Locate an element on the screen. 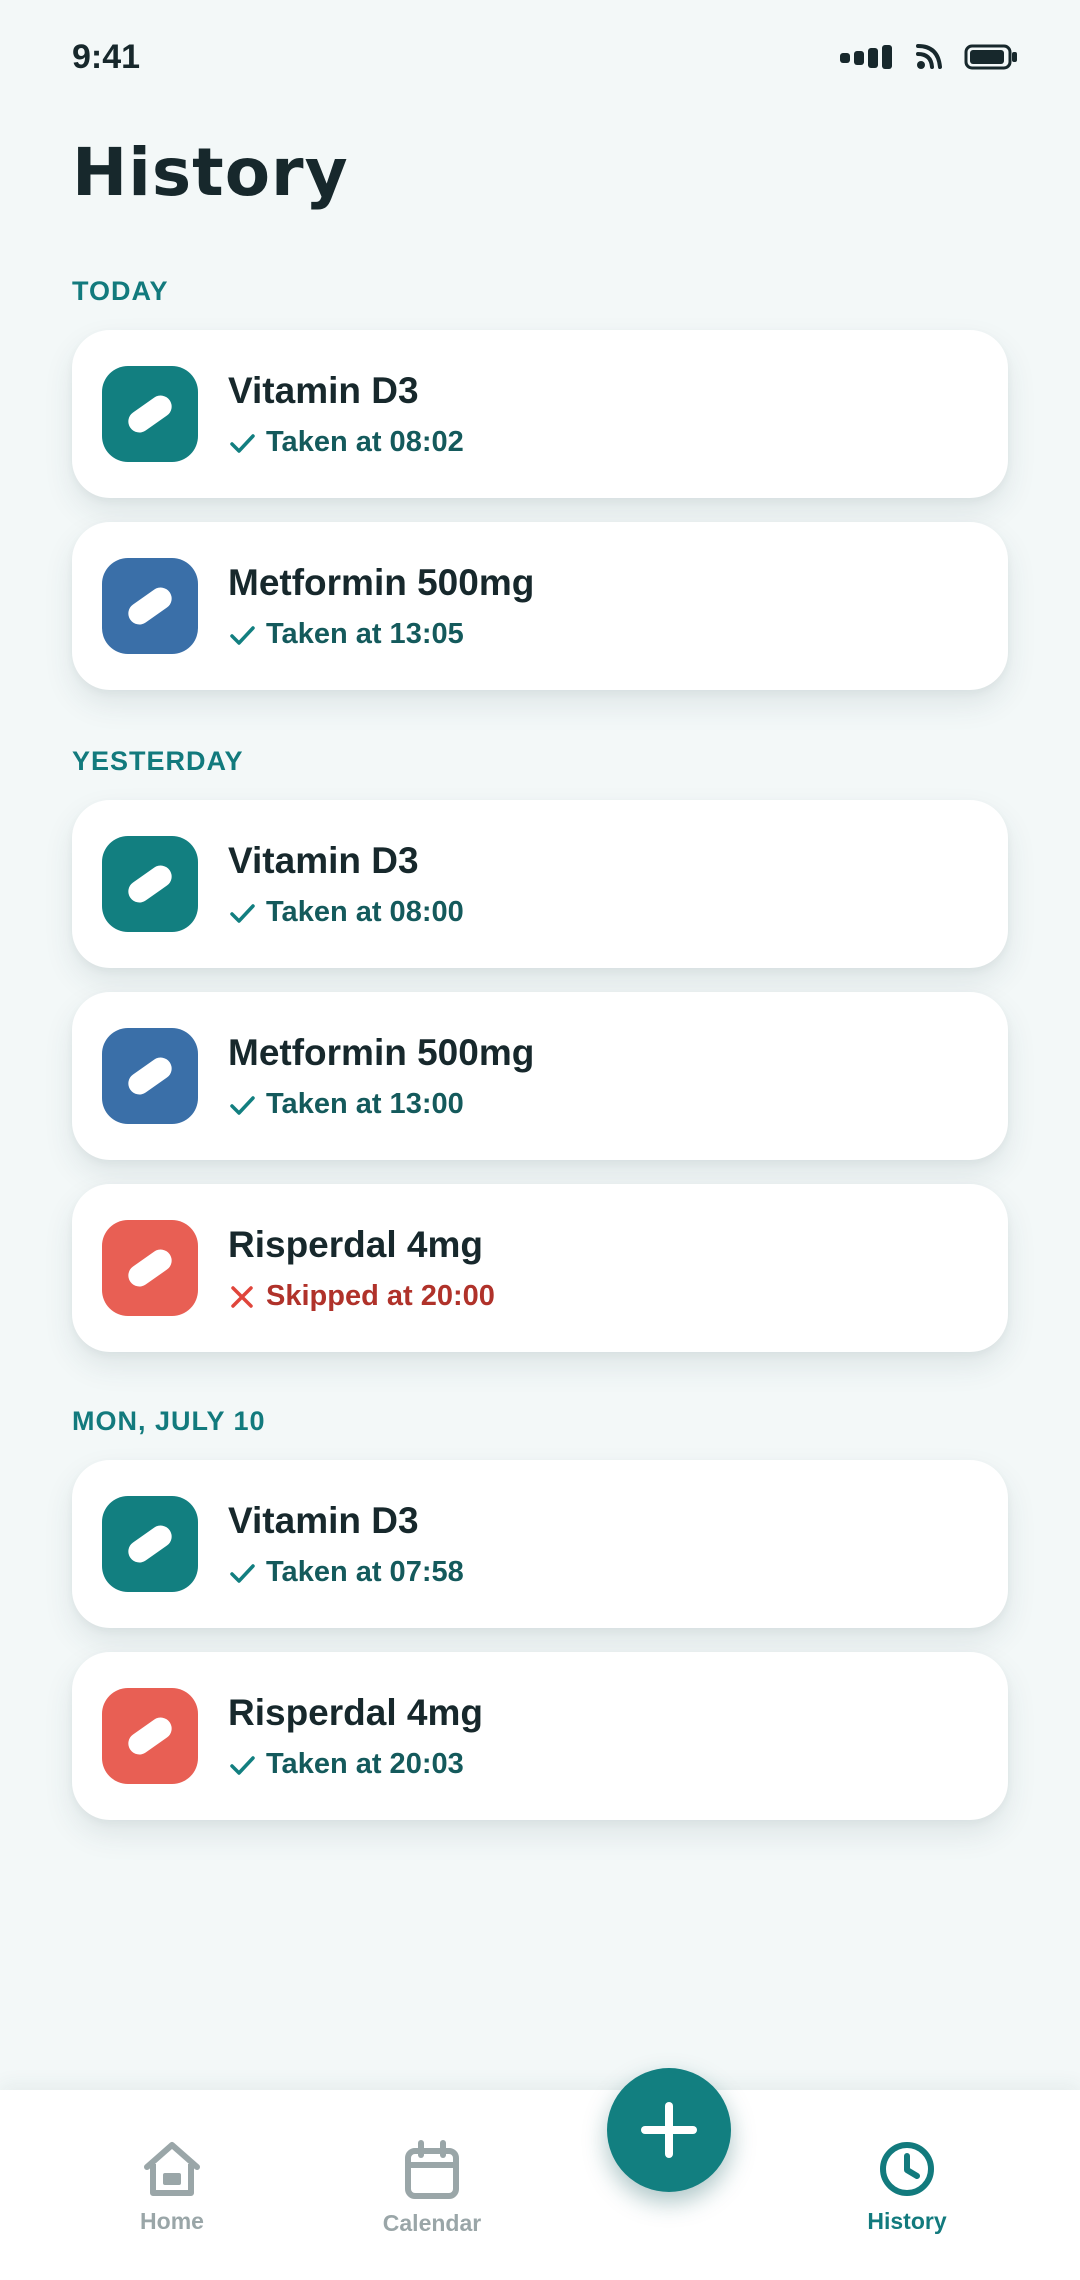 This screenshot has height=2280, width=1080. nav-history: History is located at coordinates (907, 2187).